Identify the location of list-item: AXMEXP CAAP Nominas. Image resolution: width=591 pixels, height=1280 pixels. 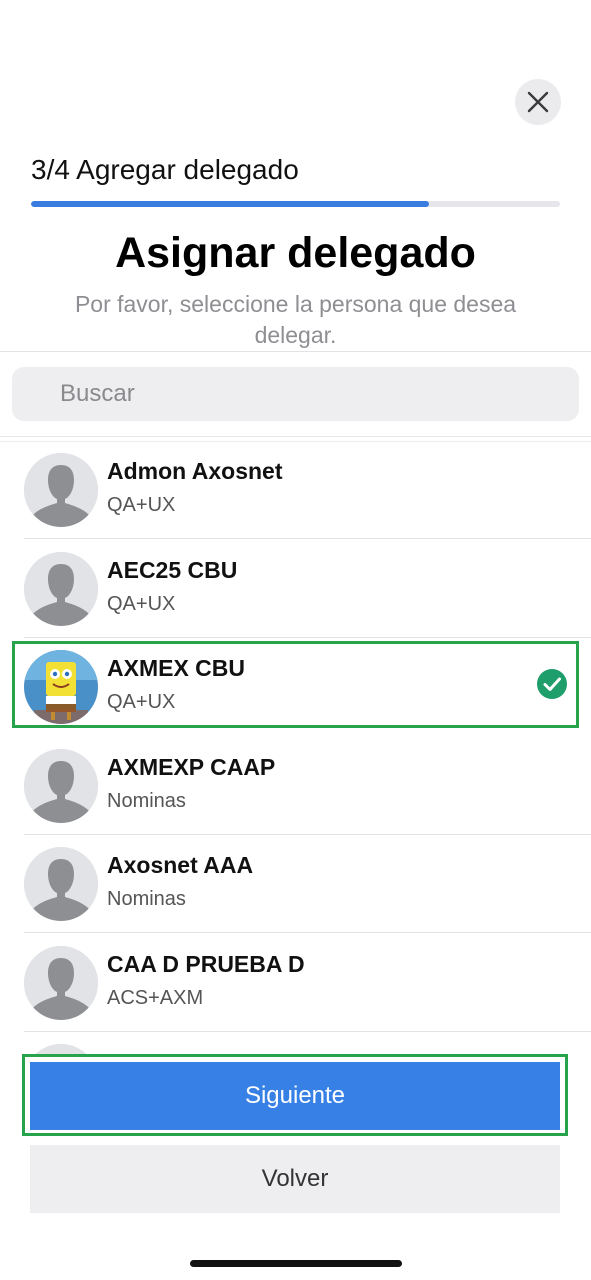
(295, 786).